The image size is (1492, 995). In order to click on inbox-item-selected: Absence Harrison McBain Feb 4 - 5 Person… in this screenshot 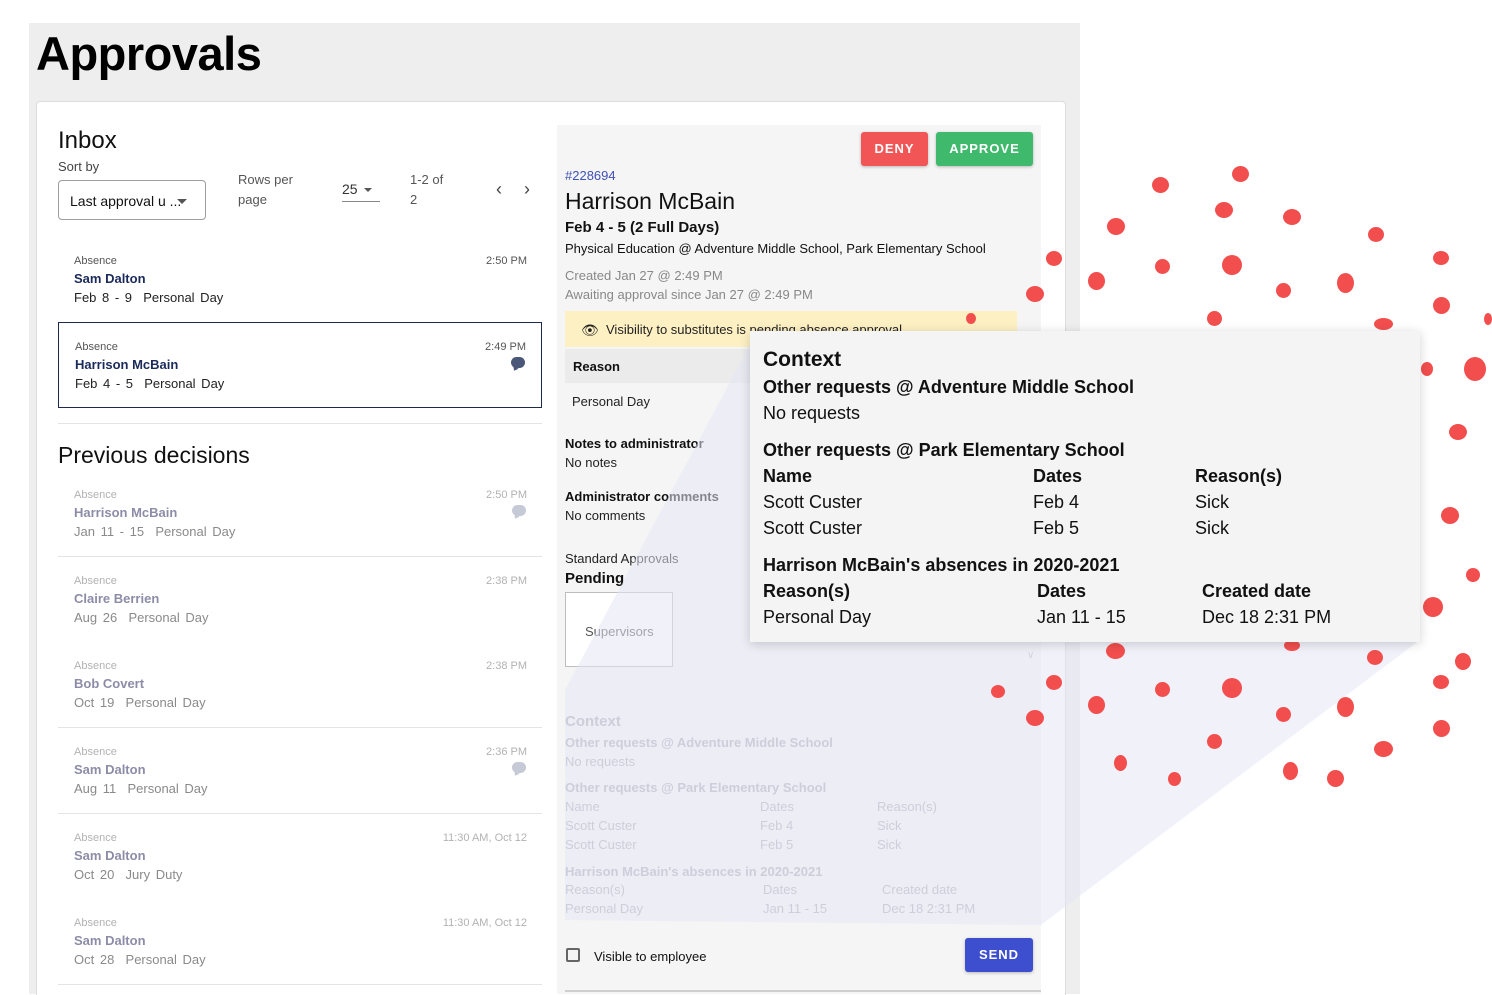, I will do `click(300, 365)`.